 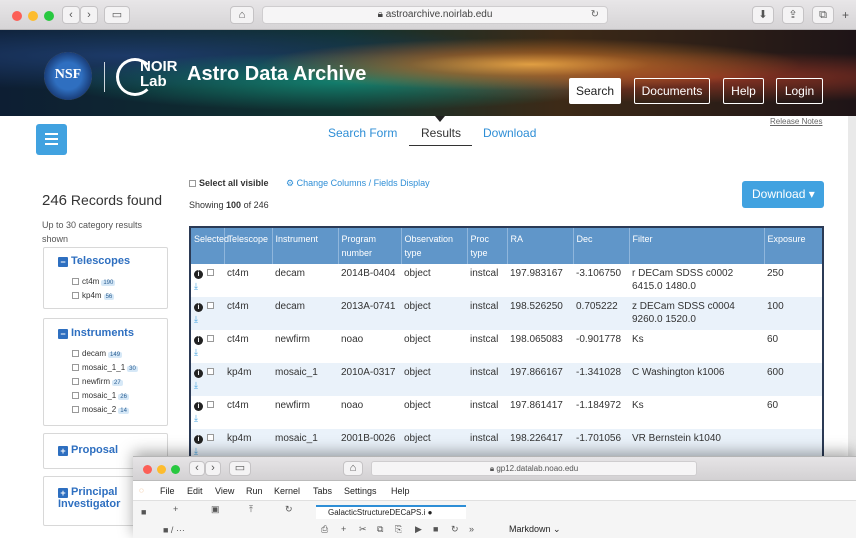 What do you see at coordinates (322, 491) in the screenshot?
I see `menu-tabs: Tabs` at bounding box center [322, 491].